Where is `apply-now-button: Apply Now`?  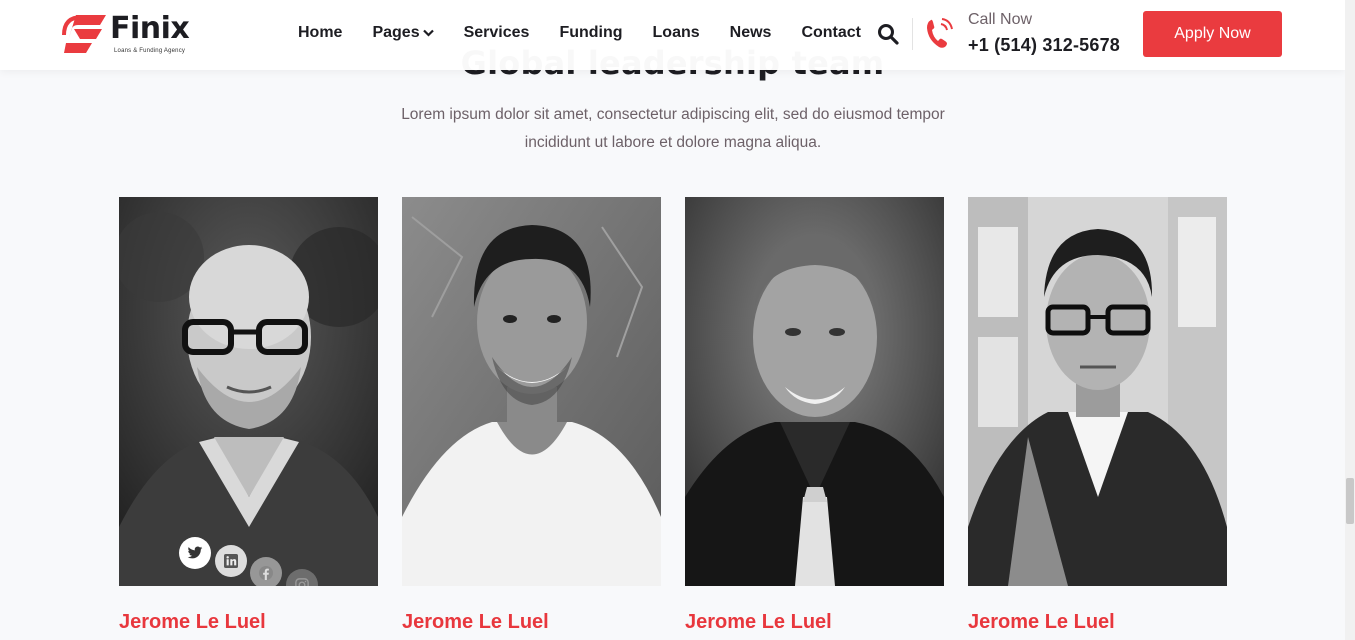
apply-now-button: Apply Now is located at coordinates (1212, 34).